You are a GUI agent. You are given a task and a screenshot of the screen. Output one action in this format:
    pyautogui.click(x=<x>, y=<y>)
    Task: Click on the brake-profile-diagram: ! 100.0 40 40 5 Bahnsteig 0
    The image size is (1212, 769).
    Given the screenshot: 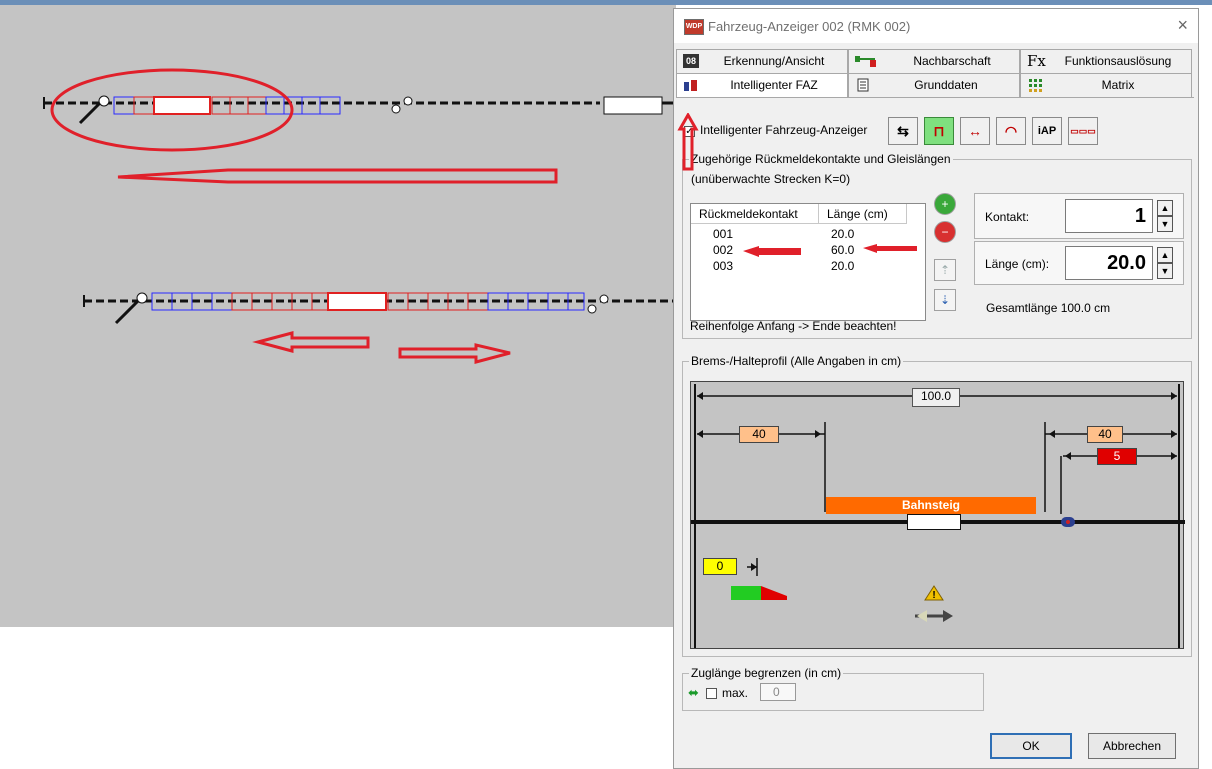 What is the action you would take?
    pyautogui.click(x=937, y=515)
    